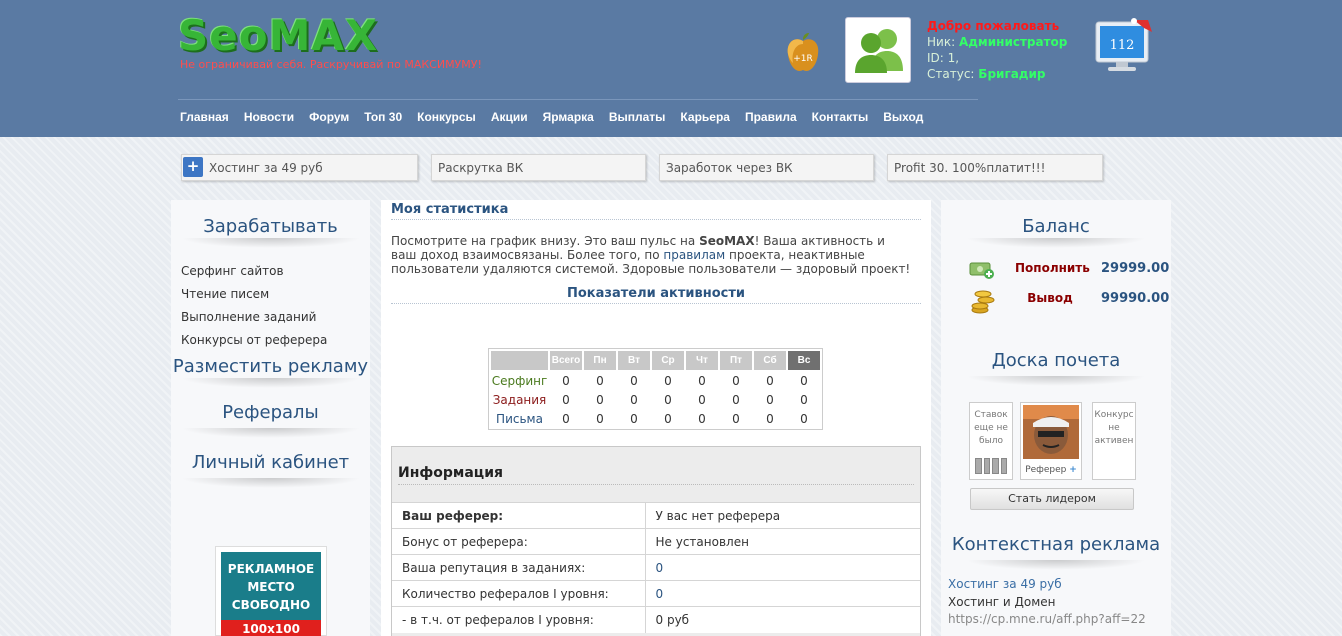  Describe the element at coordinates (568, 117) in the screenshot. I see `nav-item-fair: Ярмарка` at that location.